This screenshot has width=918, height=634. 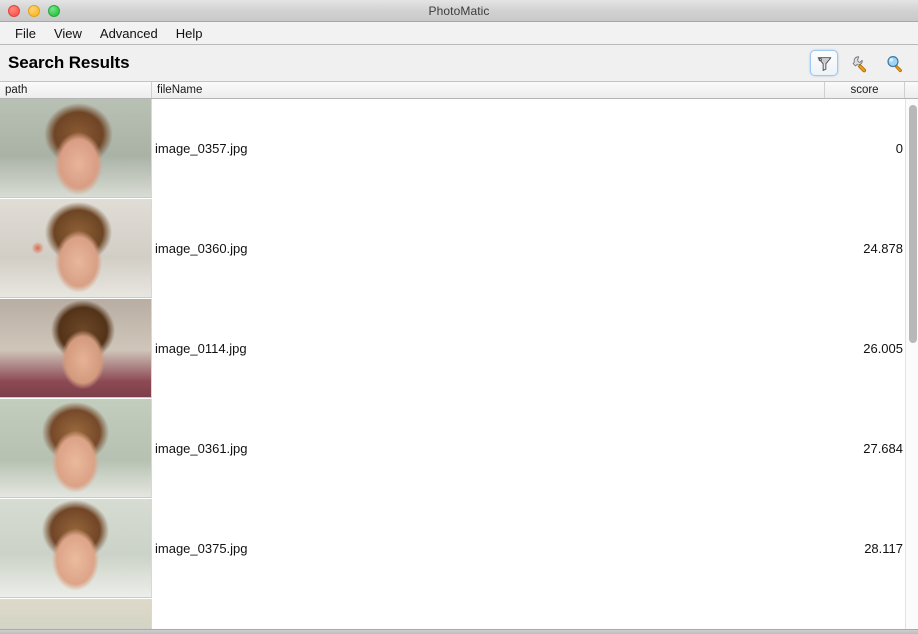 What do you see at coordinates (201, 348) in the screenshot?
I see `cell-filename: image_0114.jpg` at bounding box center [201, 348].